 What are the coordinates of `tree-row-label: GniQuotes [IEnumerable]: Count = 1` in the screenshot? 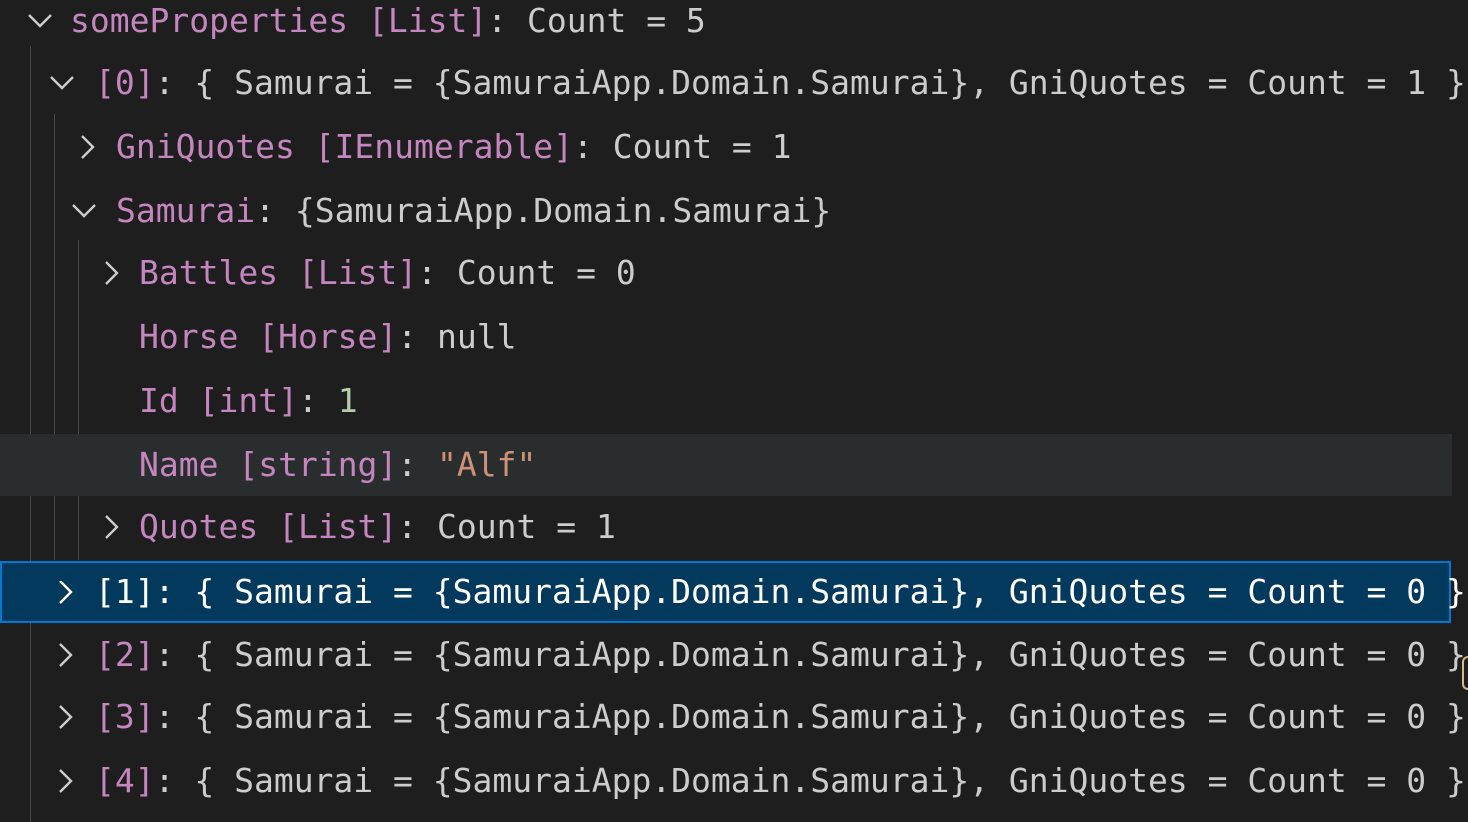 It's located at (454, 147).